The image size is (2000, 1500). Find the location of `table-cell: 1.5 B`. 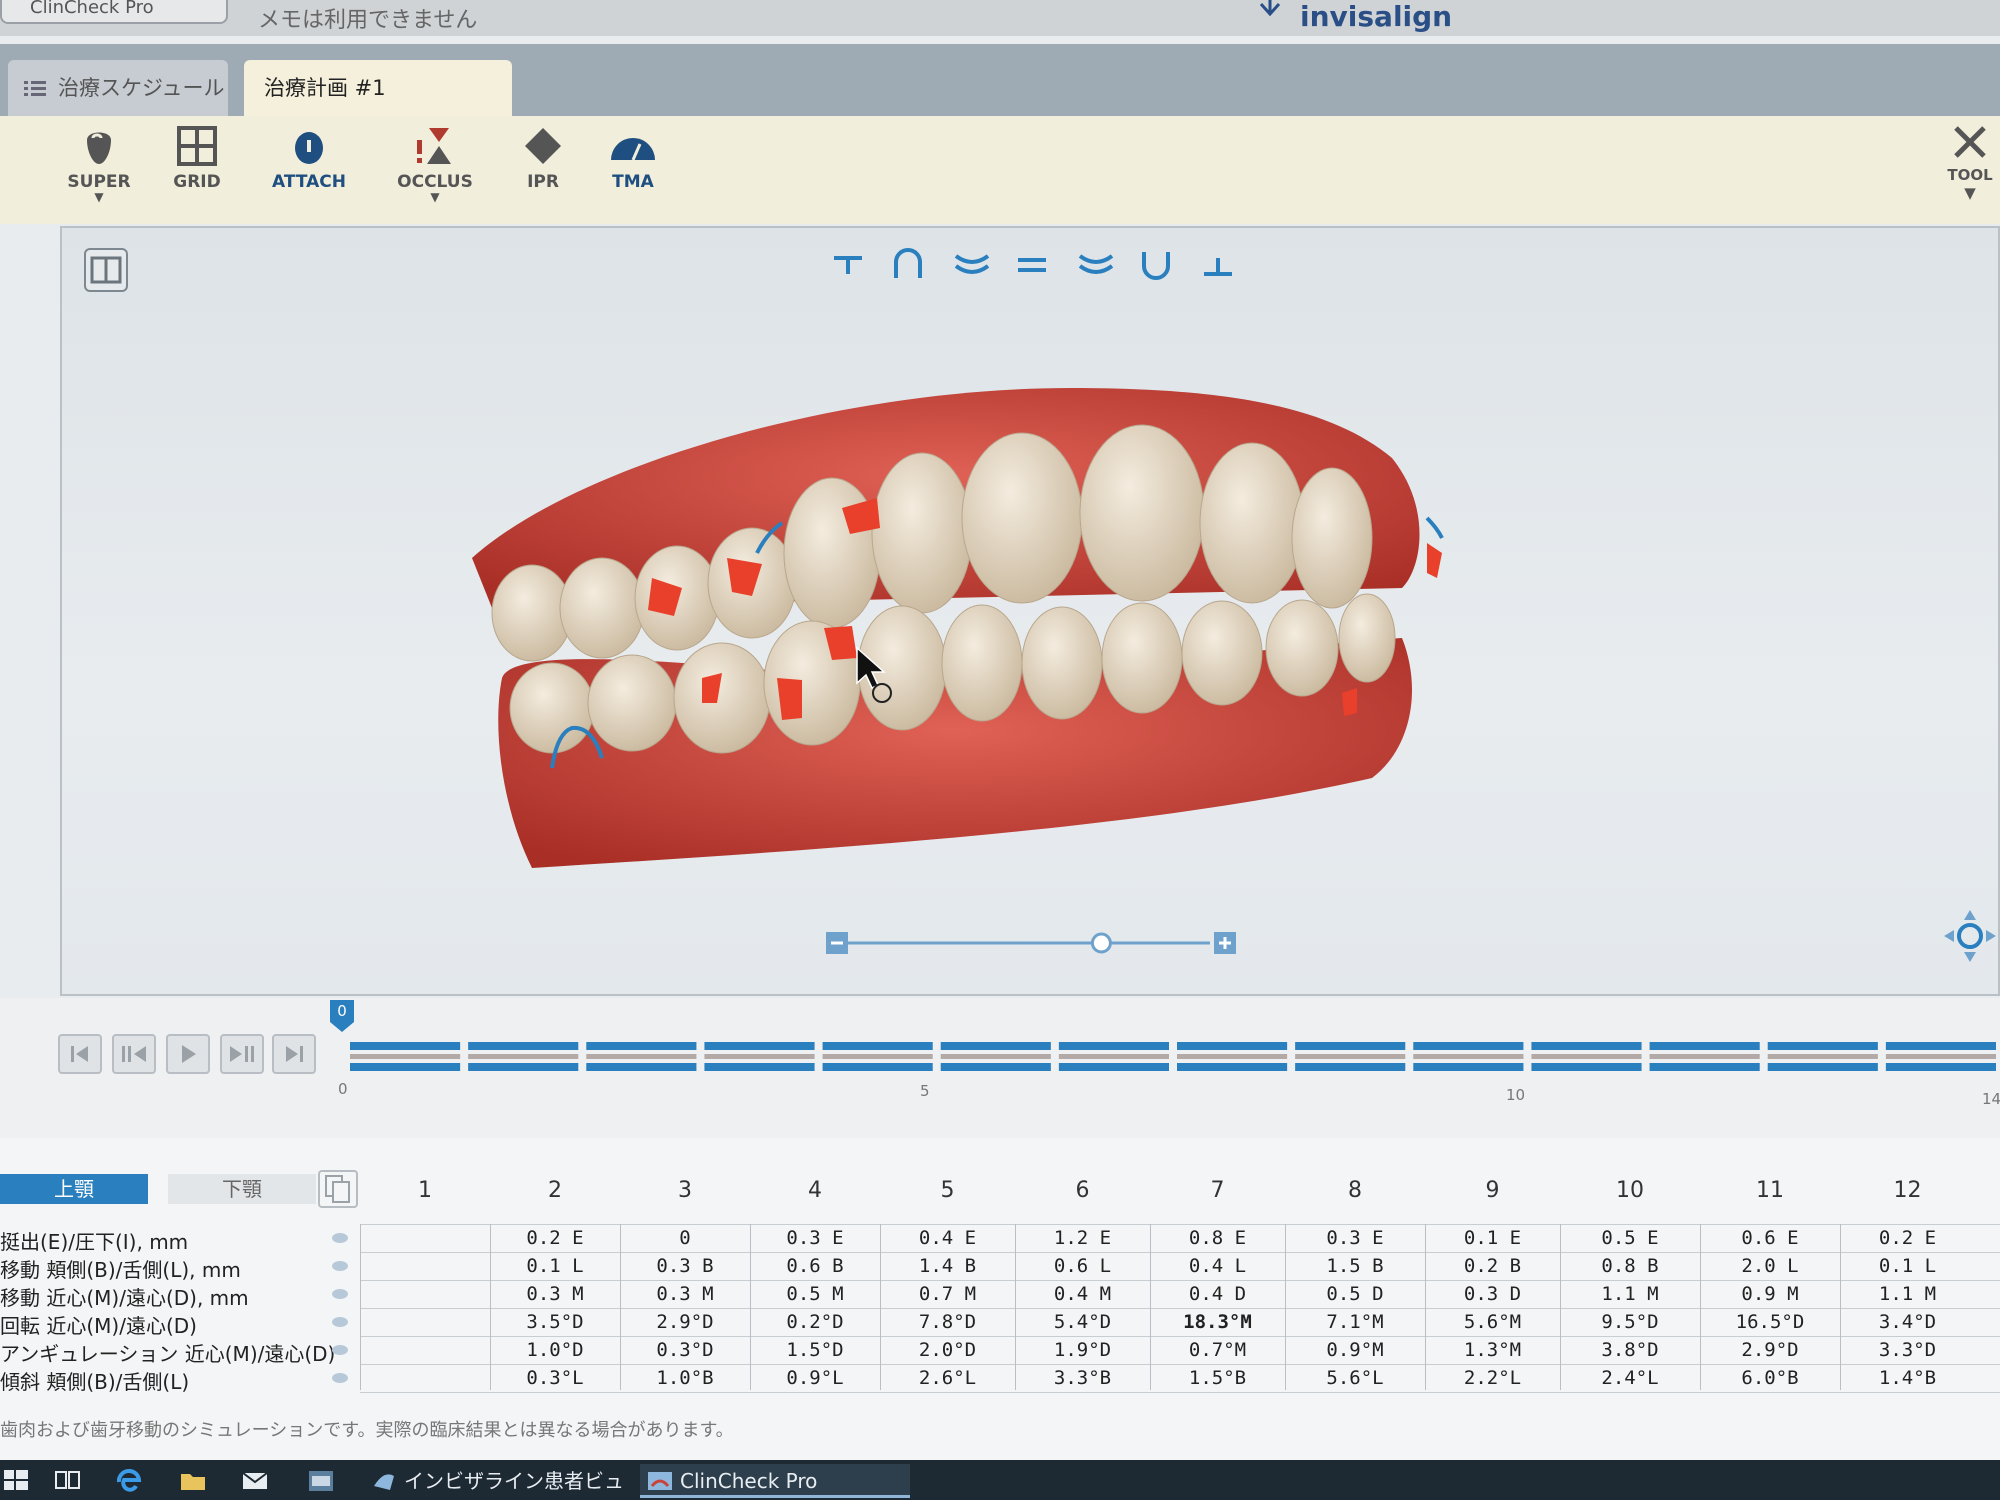

table-cell: 1.5 B is located at coordinates (1355, 1266).